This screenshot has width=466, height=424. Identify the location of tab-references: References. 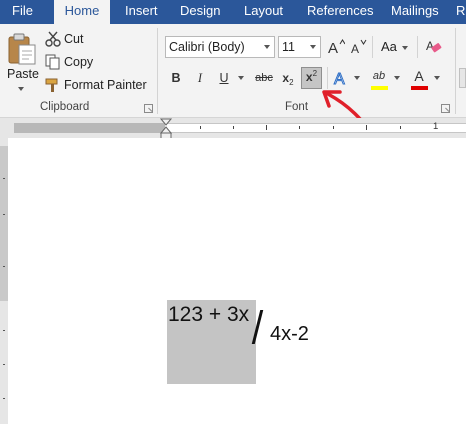
(340, 12).